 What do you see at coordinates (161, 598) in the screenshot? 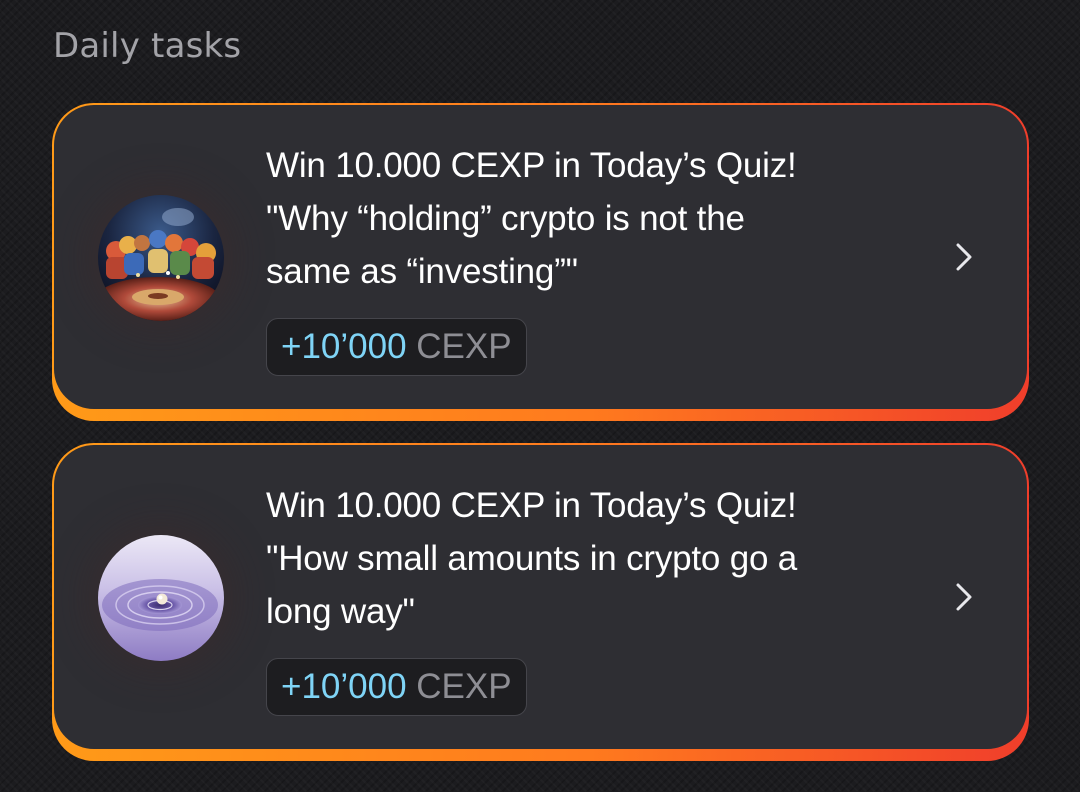
I see `task-thumbnail-ripple` at bounding box center [161, 598].